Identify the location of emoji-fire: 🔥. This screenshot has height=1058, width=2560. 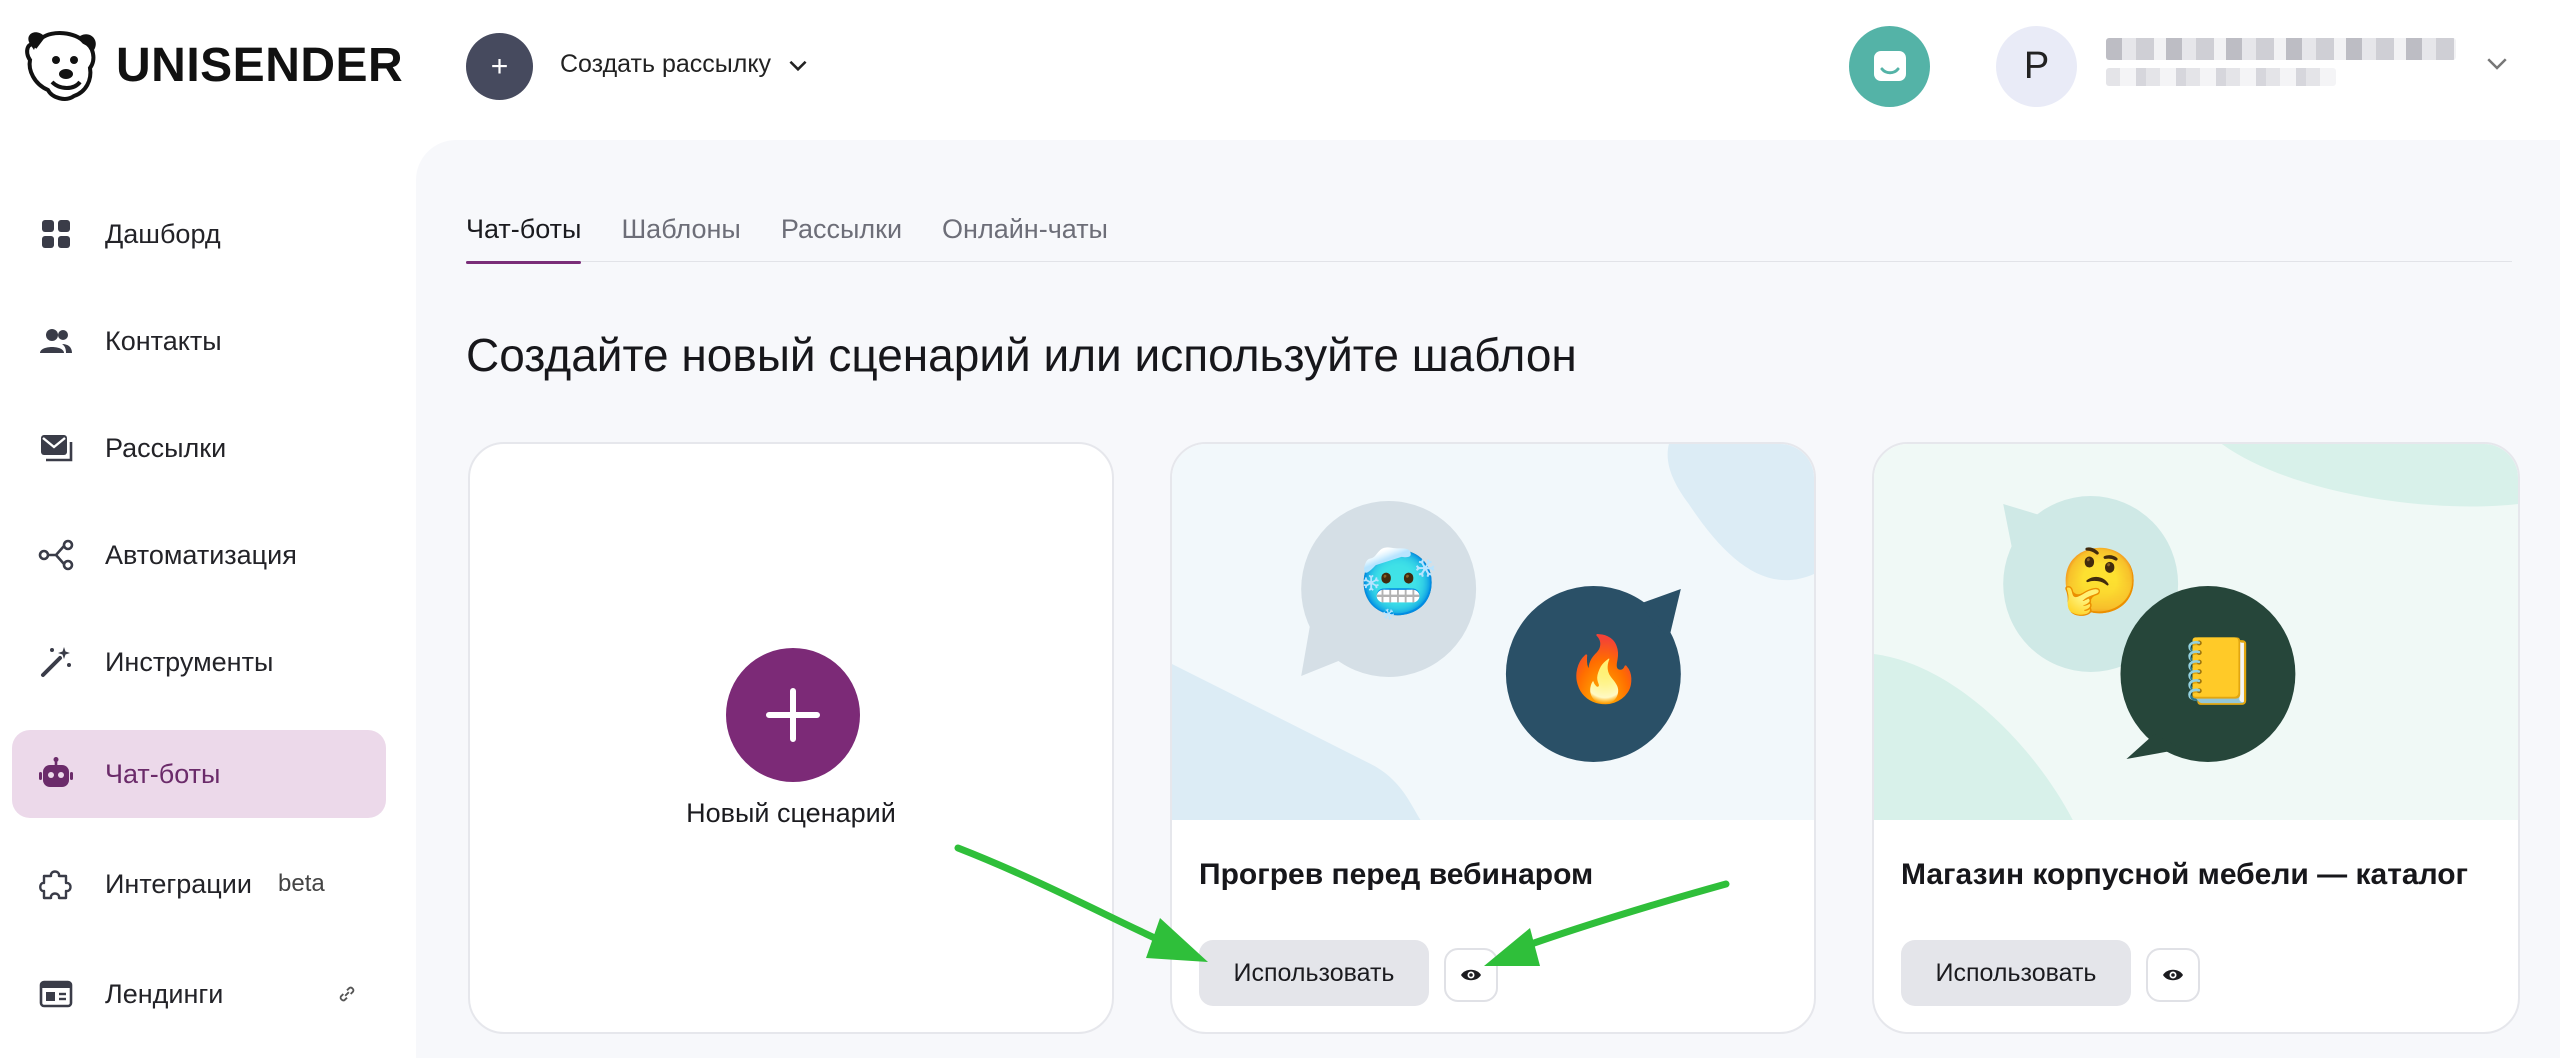
(1604, 670).